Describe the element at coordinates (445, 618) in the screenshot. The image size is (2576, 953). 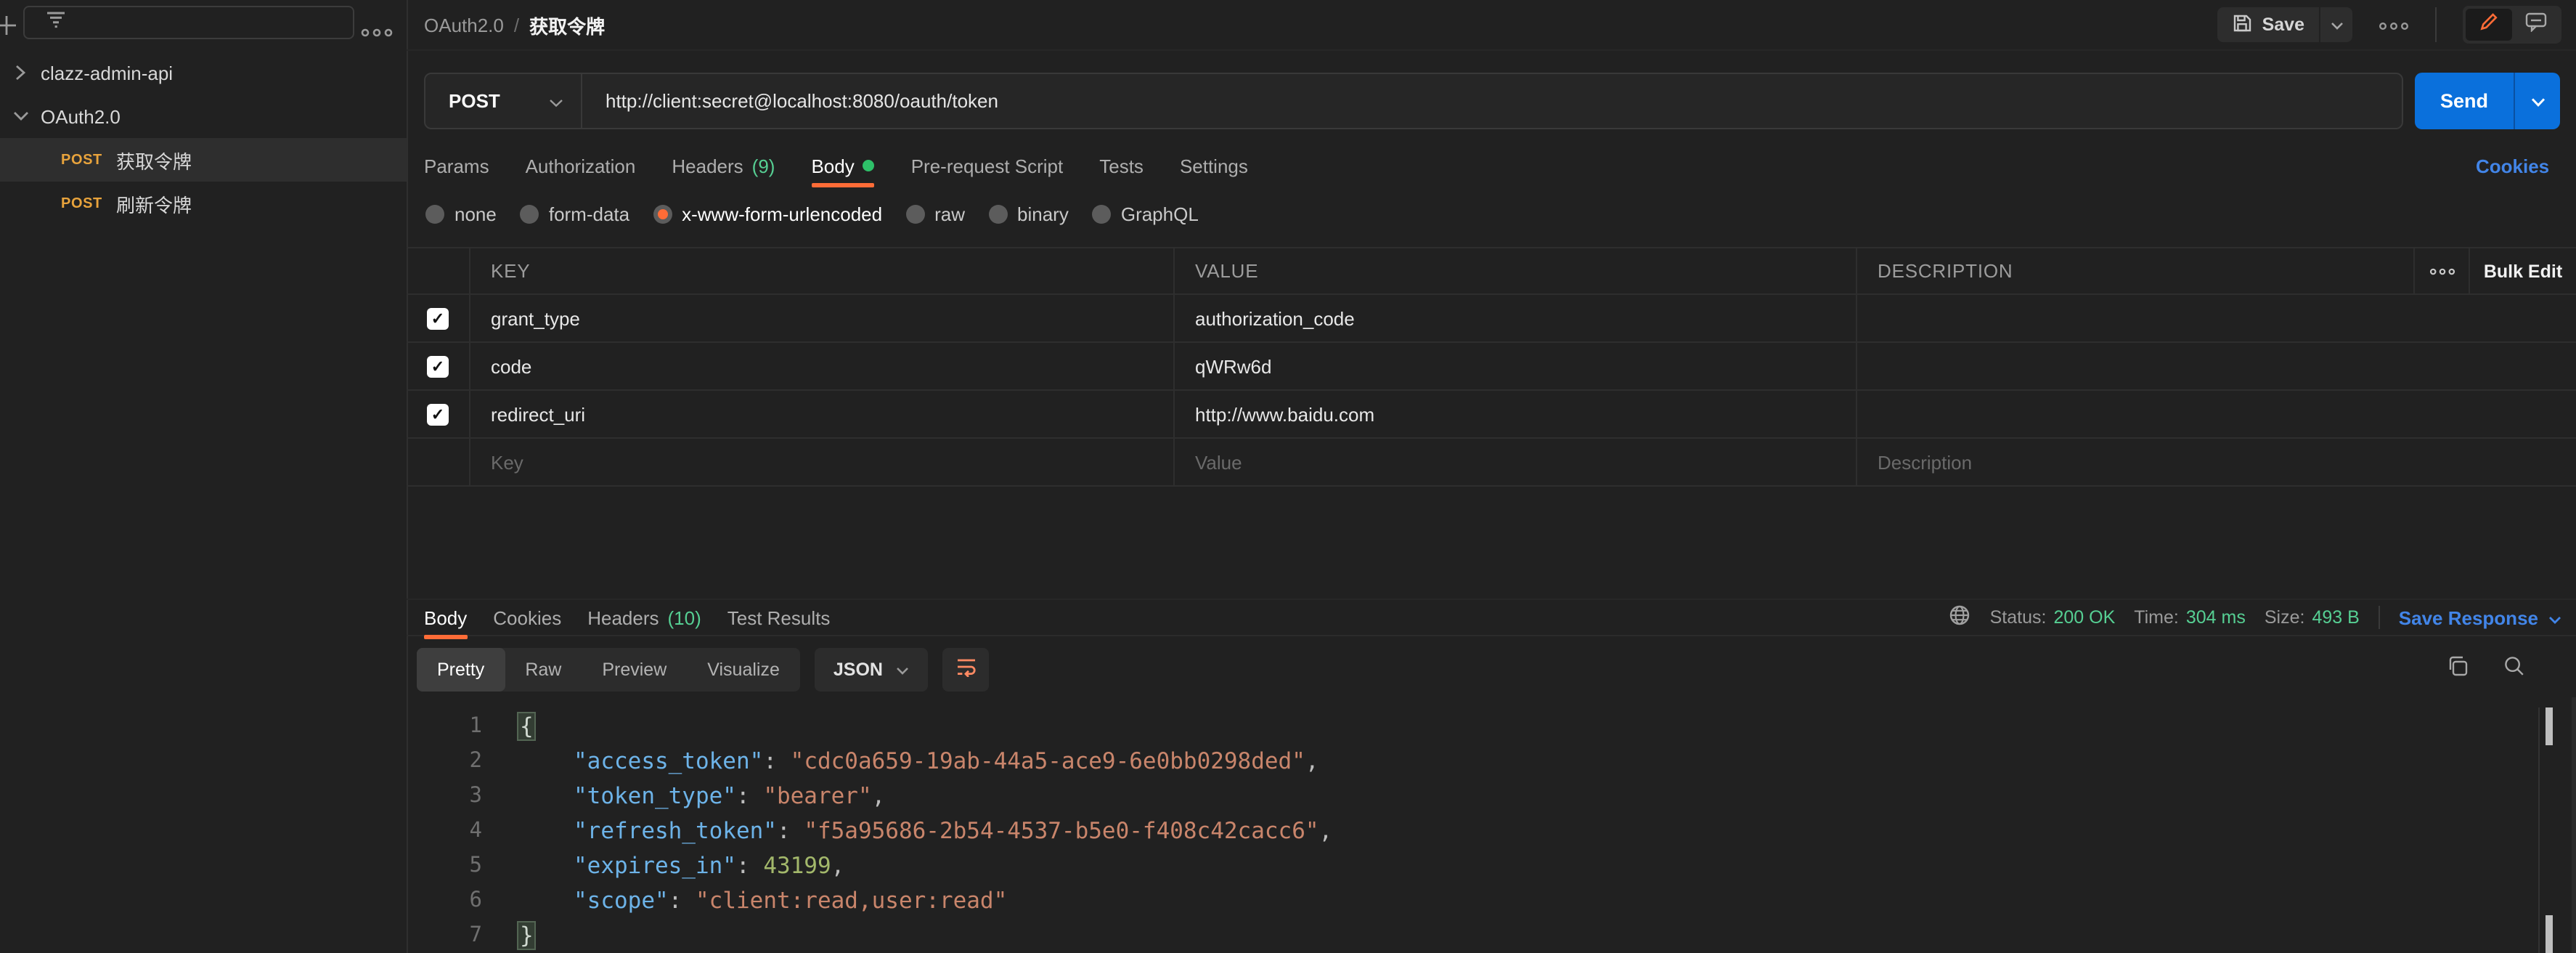
I see `response-tab-body: Body` at that location.